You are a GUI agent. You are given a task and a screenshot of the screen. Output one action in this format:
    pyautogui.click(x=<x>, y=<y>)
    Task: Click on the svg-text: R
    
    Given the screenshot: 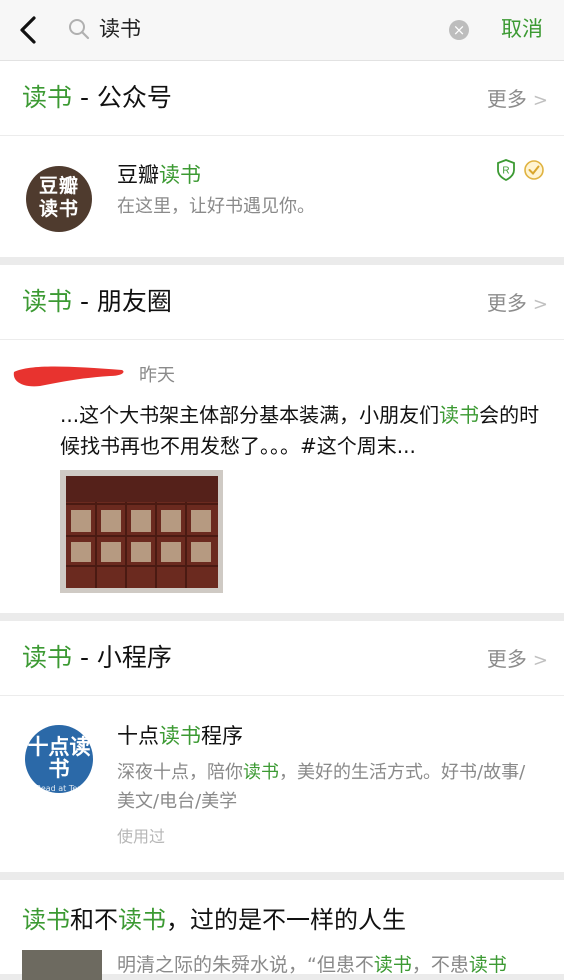 What is the action you would take?
    pyautogui.click(x=505, y=171)
    